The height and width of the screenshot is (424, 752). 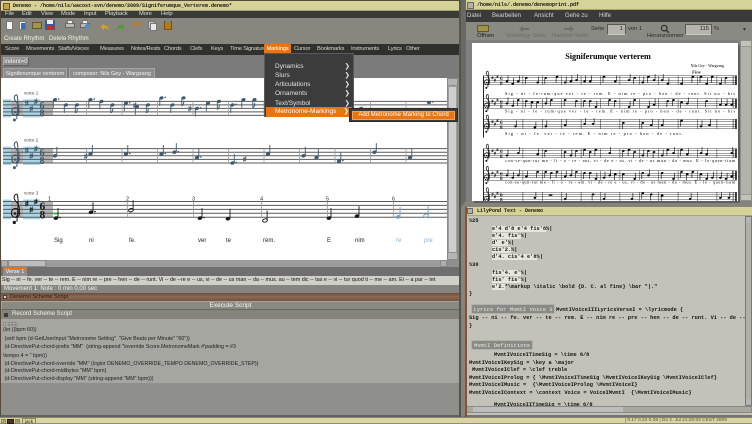 I want to click on svg-text: nim, so click(x=360, y=241).